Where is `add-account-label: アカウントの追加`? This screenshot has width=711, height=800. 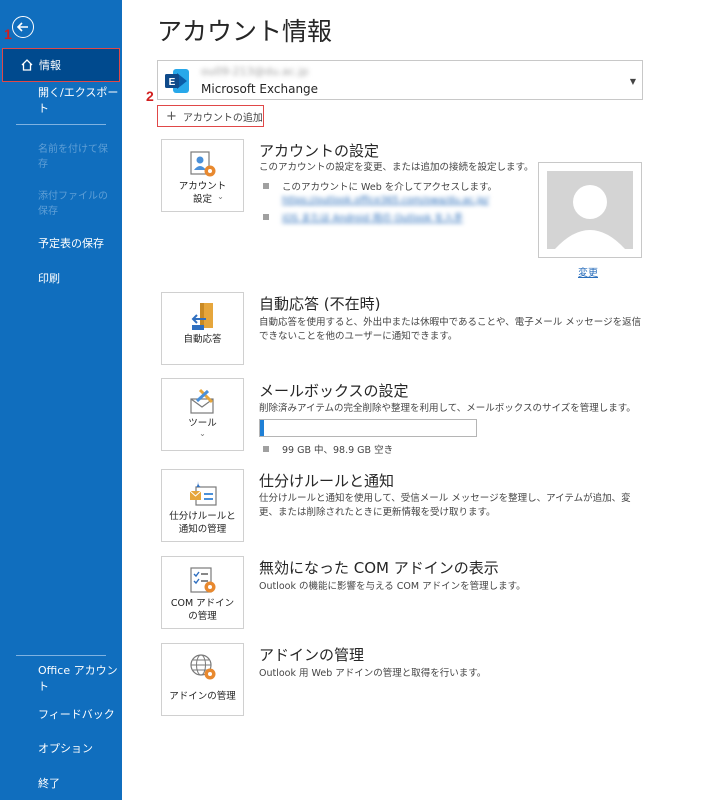
add-account-label: アカウントの追加 is located at coordinates (222, 118).